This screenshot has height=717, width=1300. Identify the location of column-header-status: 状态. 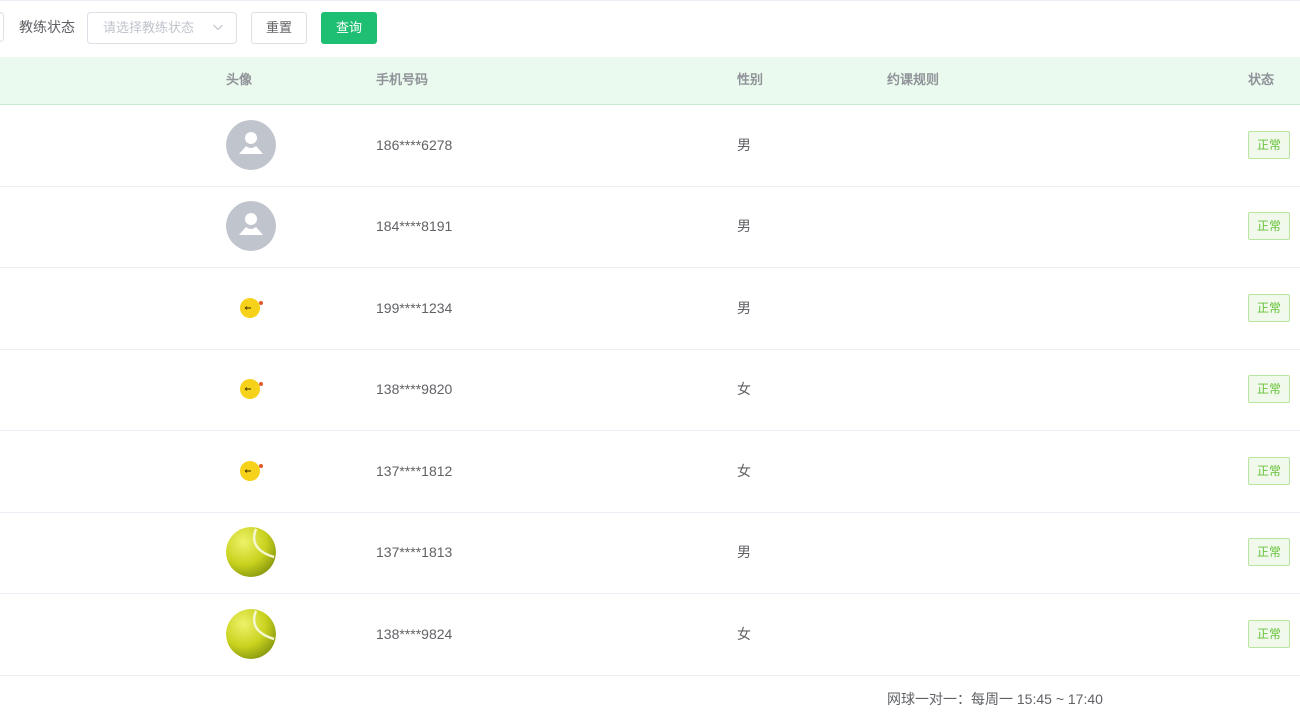
(1261, 79).